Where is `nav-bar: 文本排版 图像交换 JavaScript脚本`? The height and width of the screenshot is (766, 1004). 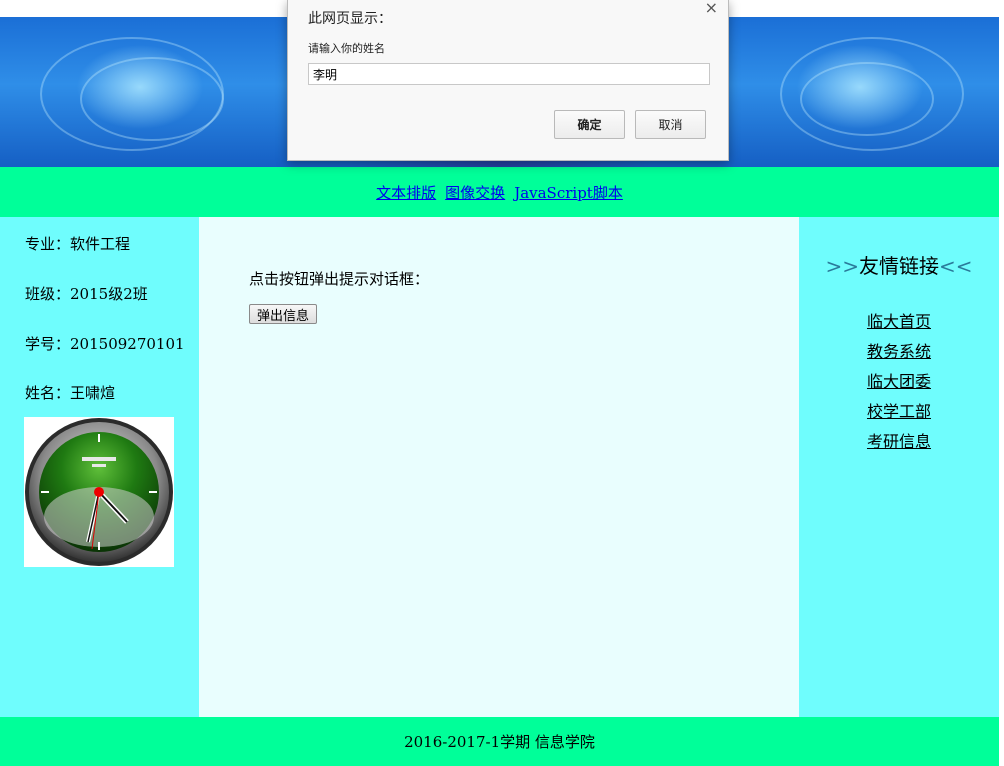 nav-bar: 文本排版 图像交换 JavaScript脚本 is located at coordinates (499, 192).